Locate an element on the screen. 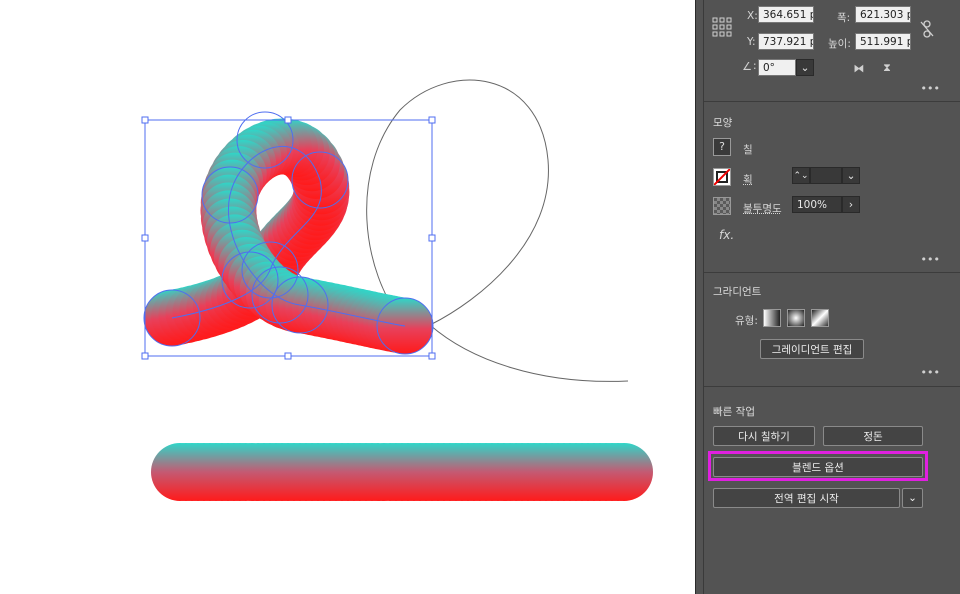 Image resolution: width=960 pixels, height=594 pixels. angle-colon: : is located at coordinates (755, 66).